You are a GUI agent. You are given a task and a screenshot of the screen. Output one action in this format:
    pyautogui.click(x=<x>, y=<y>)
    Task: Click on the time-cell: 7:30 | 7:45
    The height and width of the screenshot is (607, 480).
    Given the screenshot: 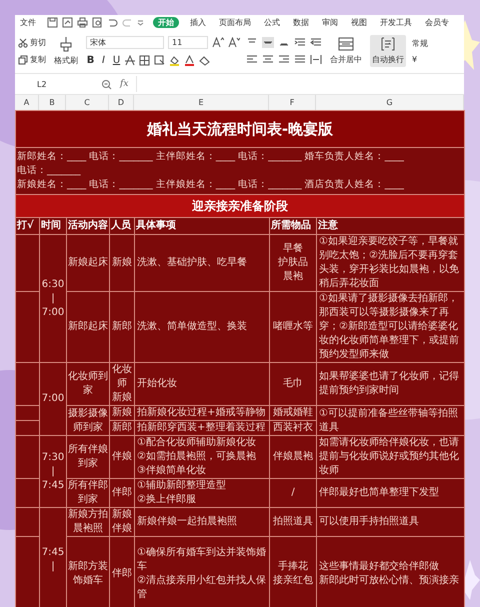 What is the action you would take?
    pyautogui.click(x=53, y=472)
    